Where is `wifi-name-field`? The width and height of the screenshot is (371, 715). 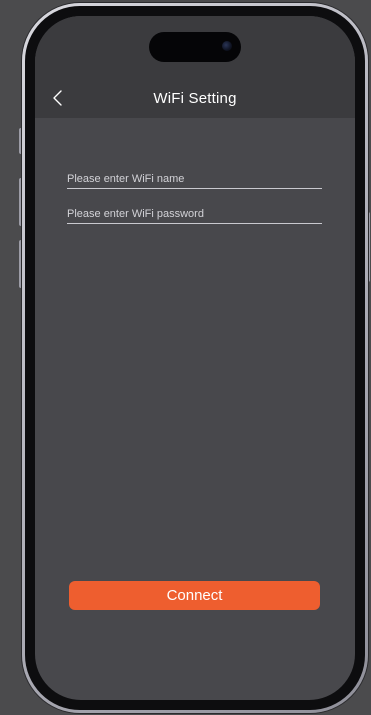 wifi-name-field is located at coordinates (194, 181).